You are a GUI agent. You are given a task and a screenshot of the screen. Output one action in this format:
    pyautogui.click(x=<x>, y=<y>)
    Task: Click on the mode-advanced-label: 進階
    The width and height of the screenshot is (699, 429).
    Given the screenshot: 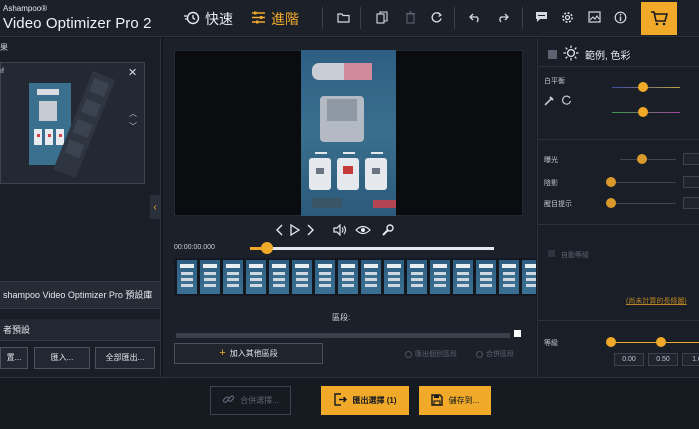 What is the action you would take?
    pyautogui.click(x=285, y=19)
    